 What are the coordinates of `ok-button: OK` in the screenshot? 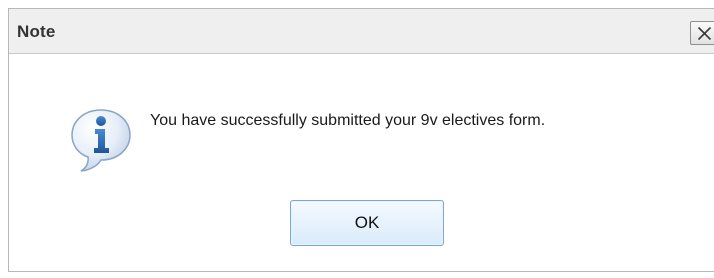 It's located at (367, 223).